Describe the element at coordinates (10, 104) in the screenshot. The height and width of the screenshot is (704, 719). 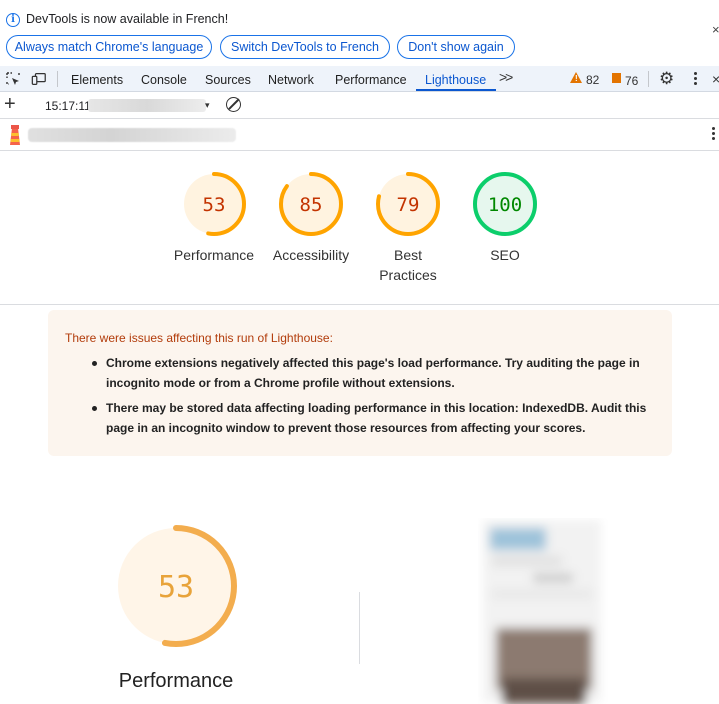
I see `new-report-icon: +` at that location.